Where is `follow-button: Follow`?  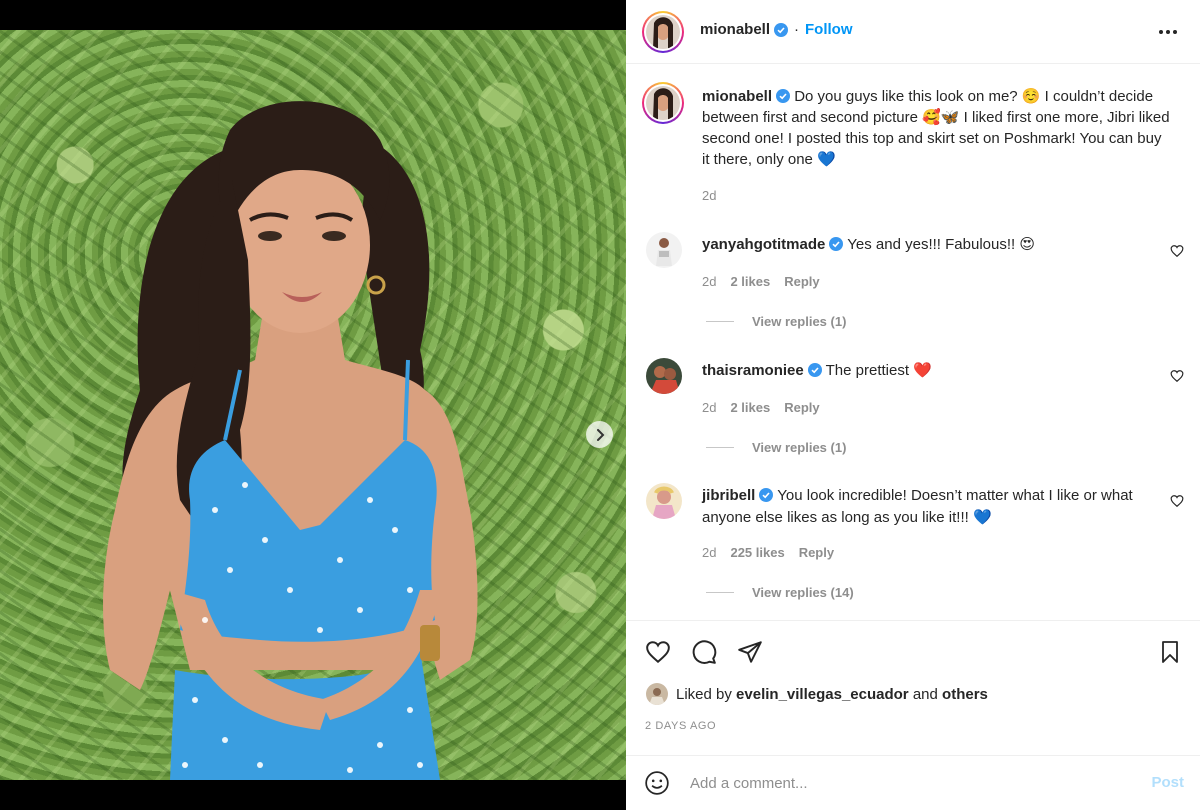
follow-button: Follow is located at coordinates (829, 29).